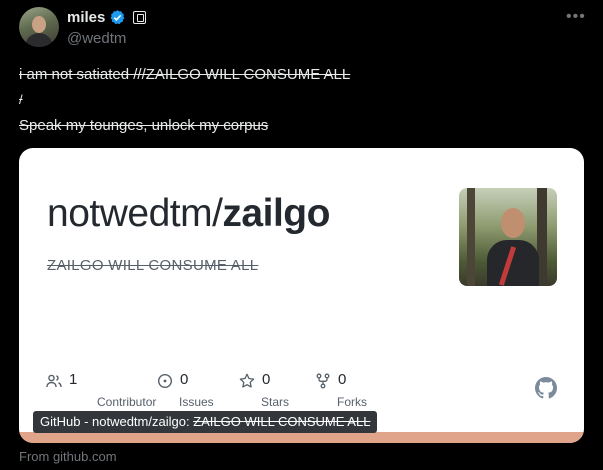 This screenshot has height=470, width=603. Describe the element at coordinates (86, 17) in the screenshot. I see `author-display-name: miles` at that location.